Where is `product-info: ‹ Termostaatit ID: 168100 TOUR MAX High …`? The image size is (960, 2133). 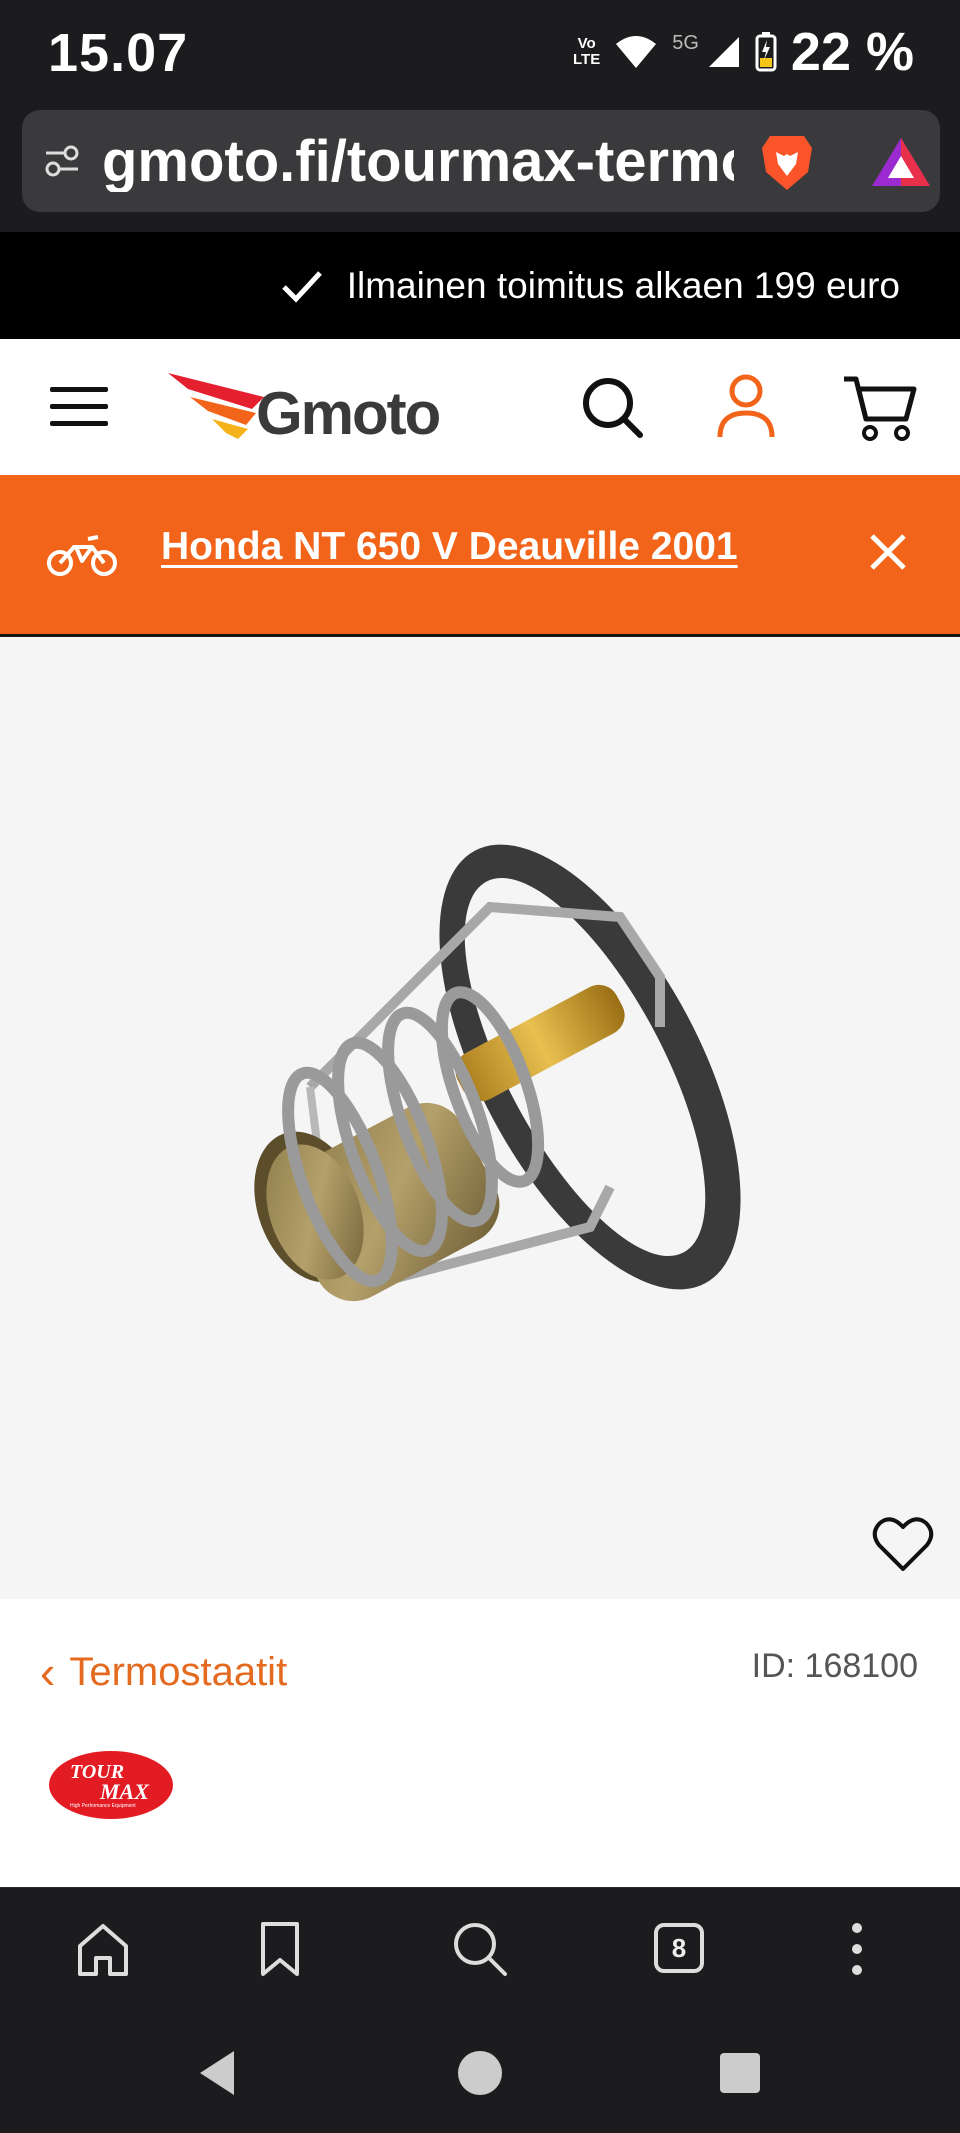
product-info: ‹ Termostaatit ID: 168100 TOUR MAX High … is located at coordinates (480, 1743).